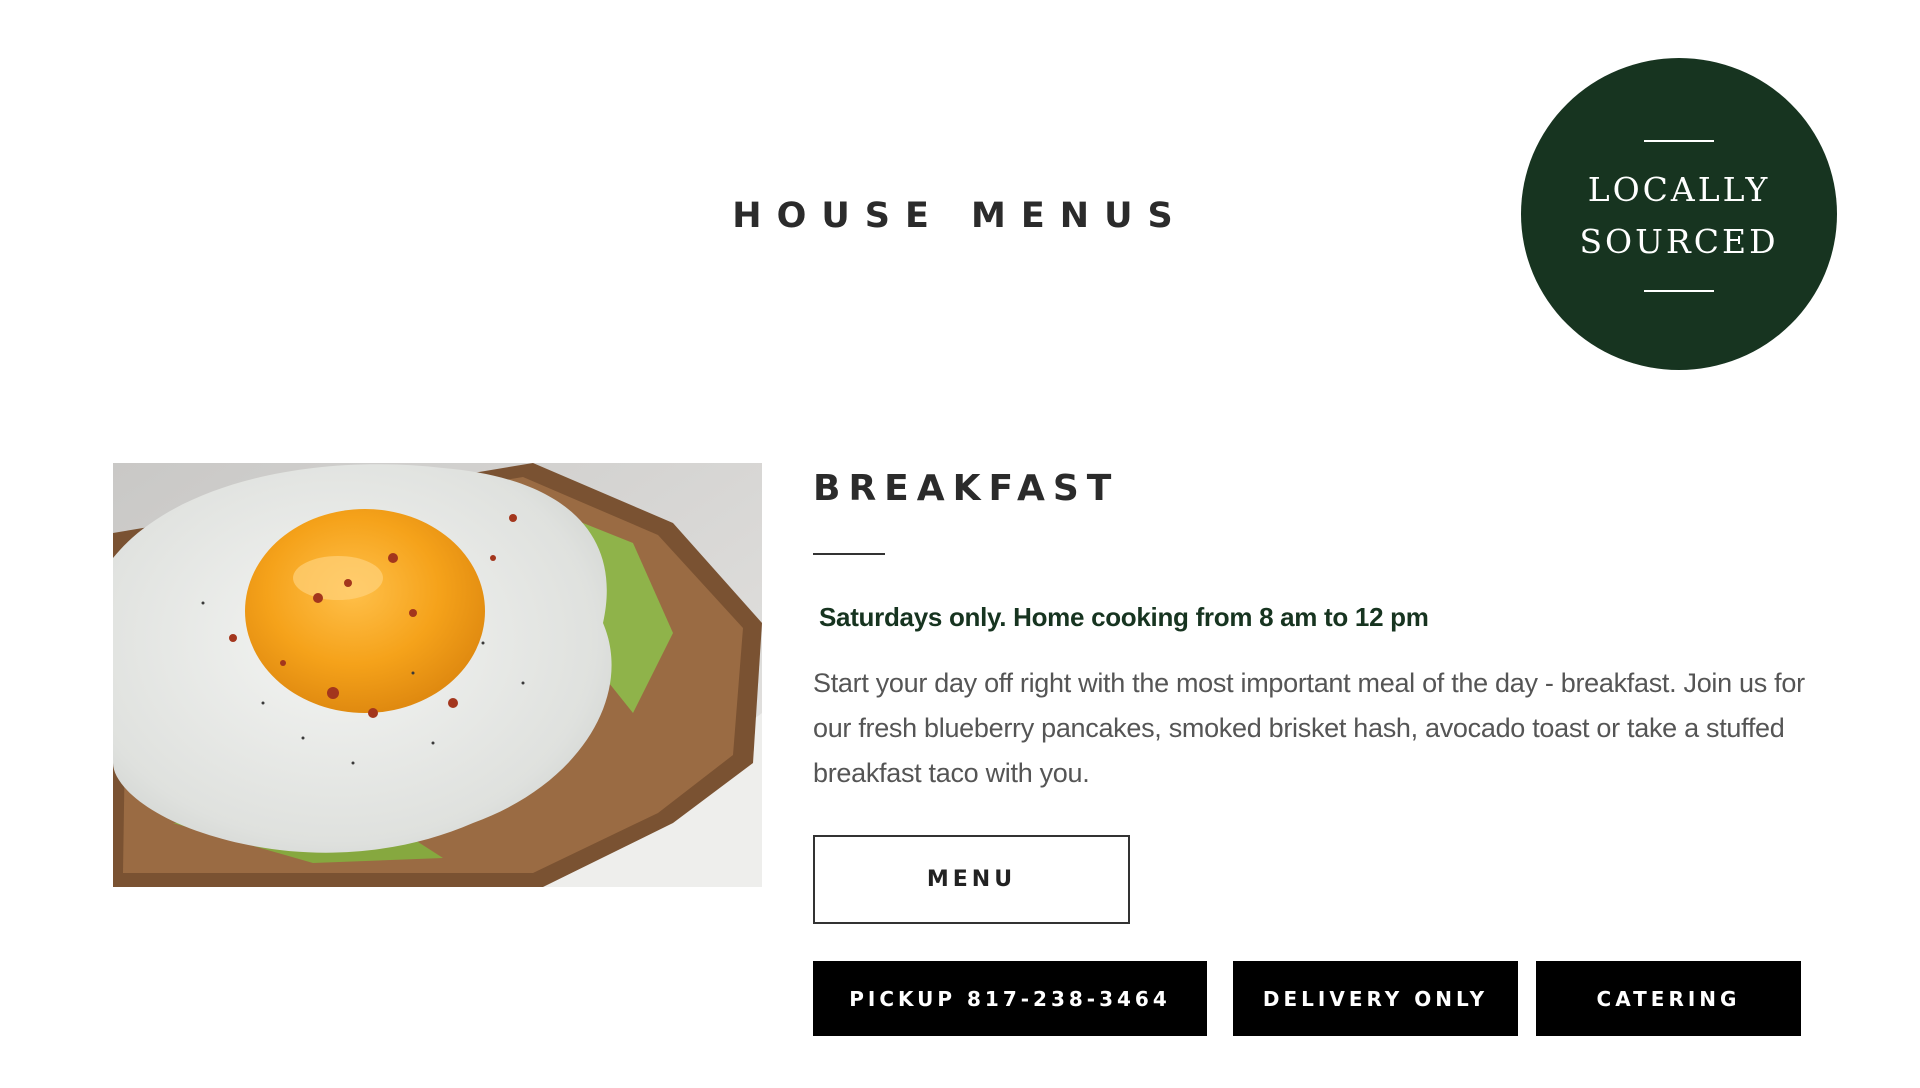 The image size is (1920, 1088). Describe the element at coordinates (849, 554) in the screenshot. I see `section-divider` at that location.